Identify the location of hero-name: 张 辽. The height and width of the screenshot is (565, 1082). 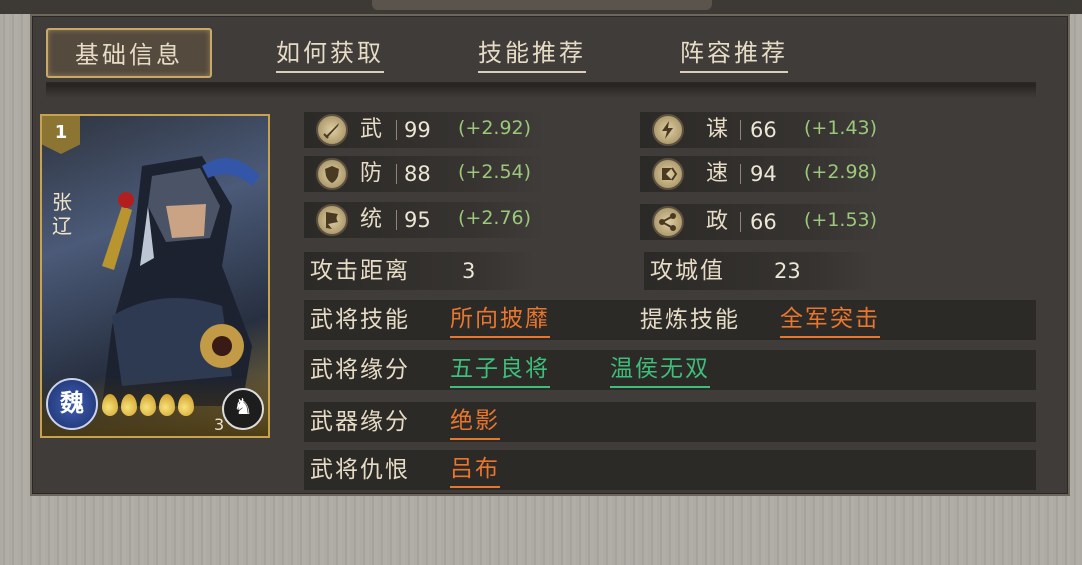
(62, 214).